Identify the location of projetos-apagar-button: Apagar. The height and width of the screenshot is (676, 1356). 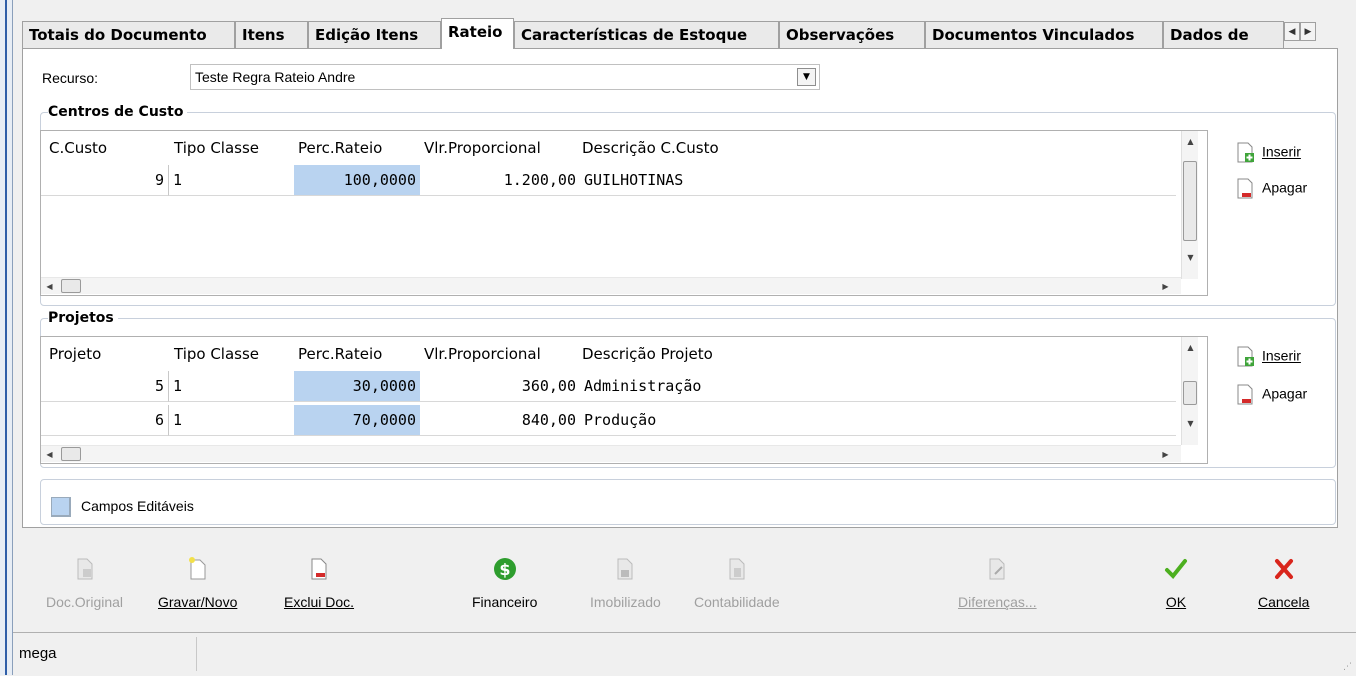
(1271, 395).